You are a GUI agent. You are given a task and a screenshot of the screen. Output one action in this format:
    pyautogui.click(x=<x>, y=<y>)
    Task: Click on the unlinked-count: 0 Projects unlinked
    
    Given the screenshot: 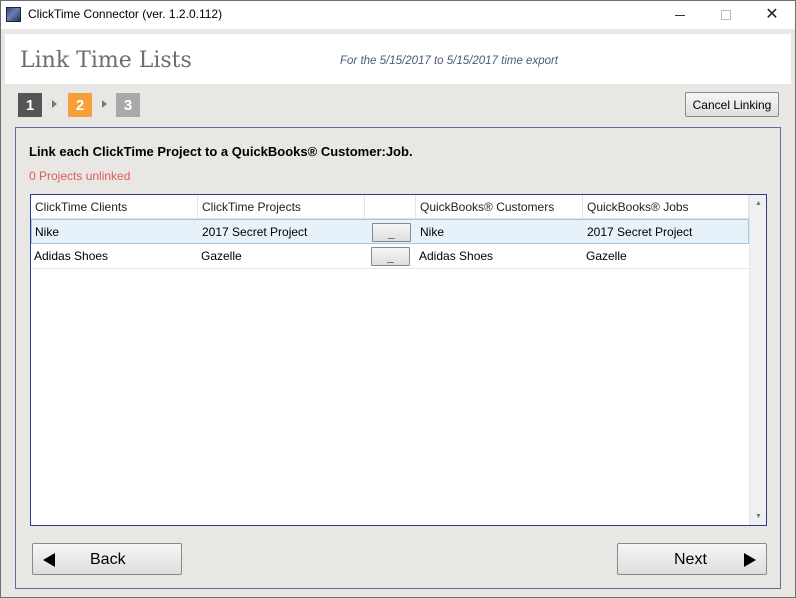 What is the action you would take?
    pyautogui.click(x=80, y=176)
    